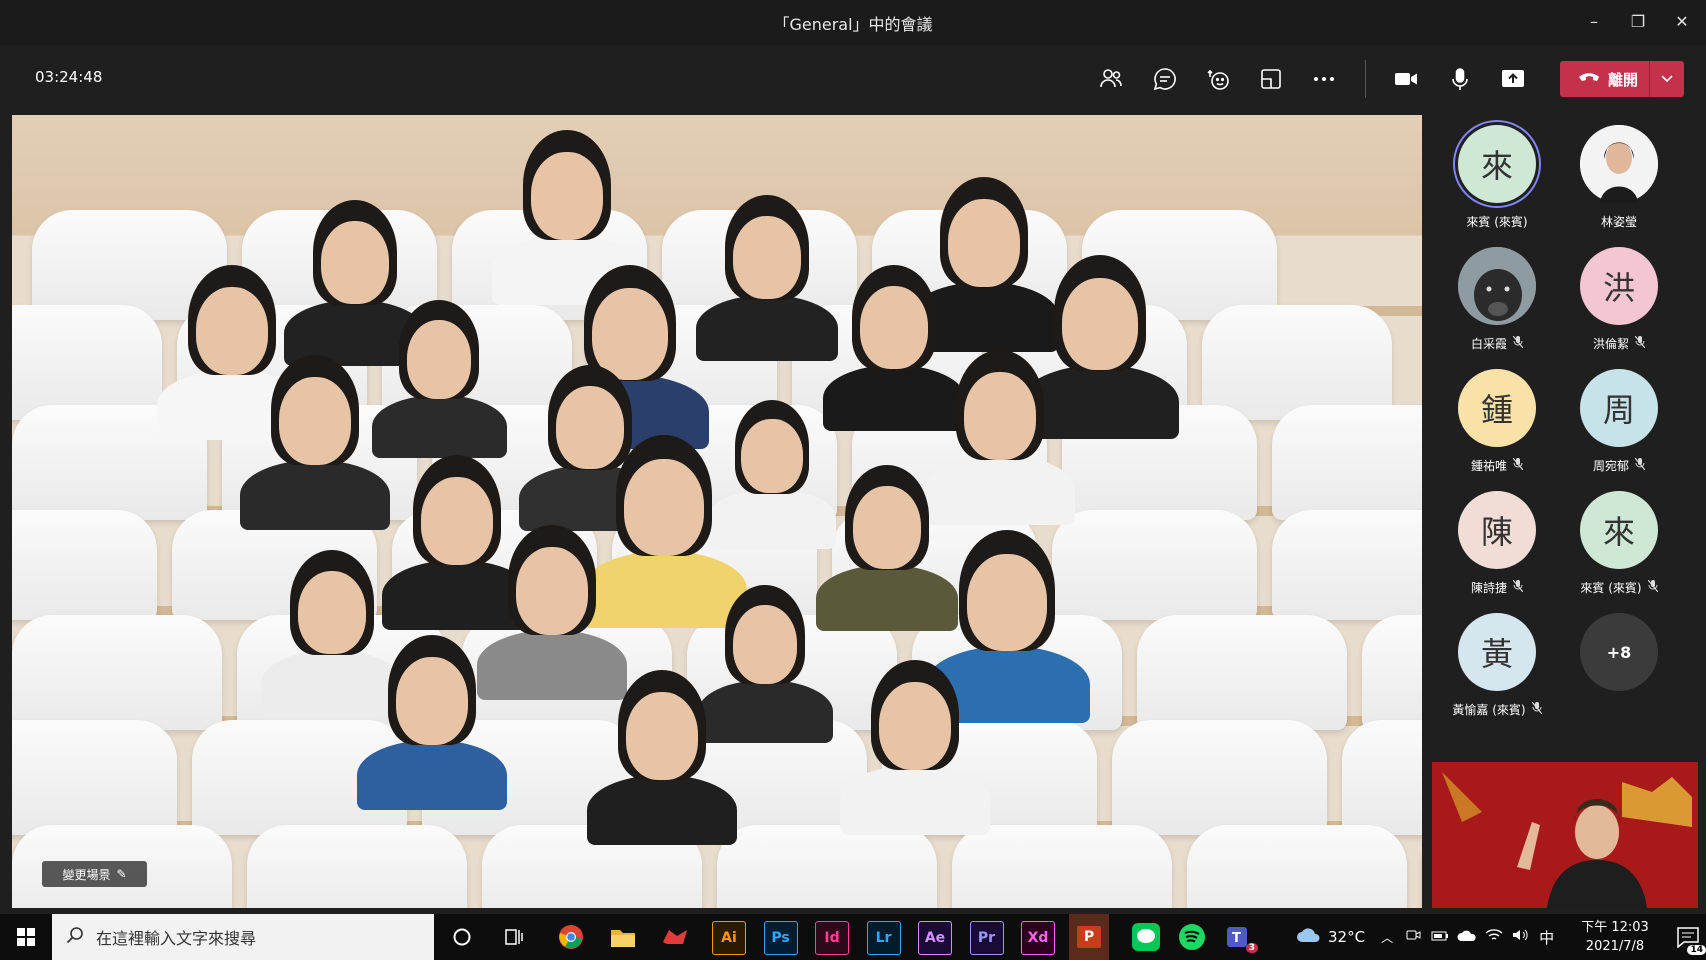 Image resolution: width=1706 pixels, height=960 pixels. Describe the element at coordinates (1638, 22) in the screenshot. I see `restore-button: ❐` at that location.